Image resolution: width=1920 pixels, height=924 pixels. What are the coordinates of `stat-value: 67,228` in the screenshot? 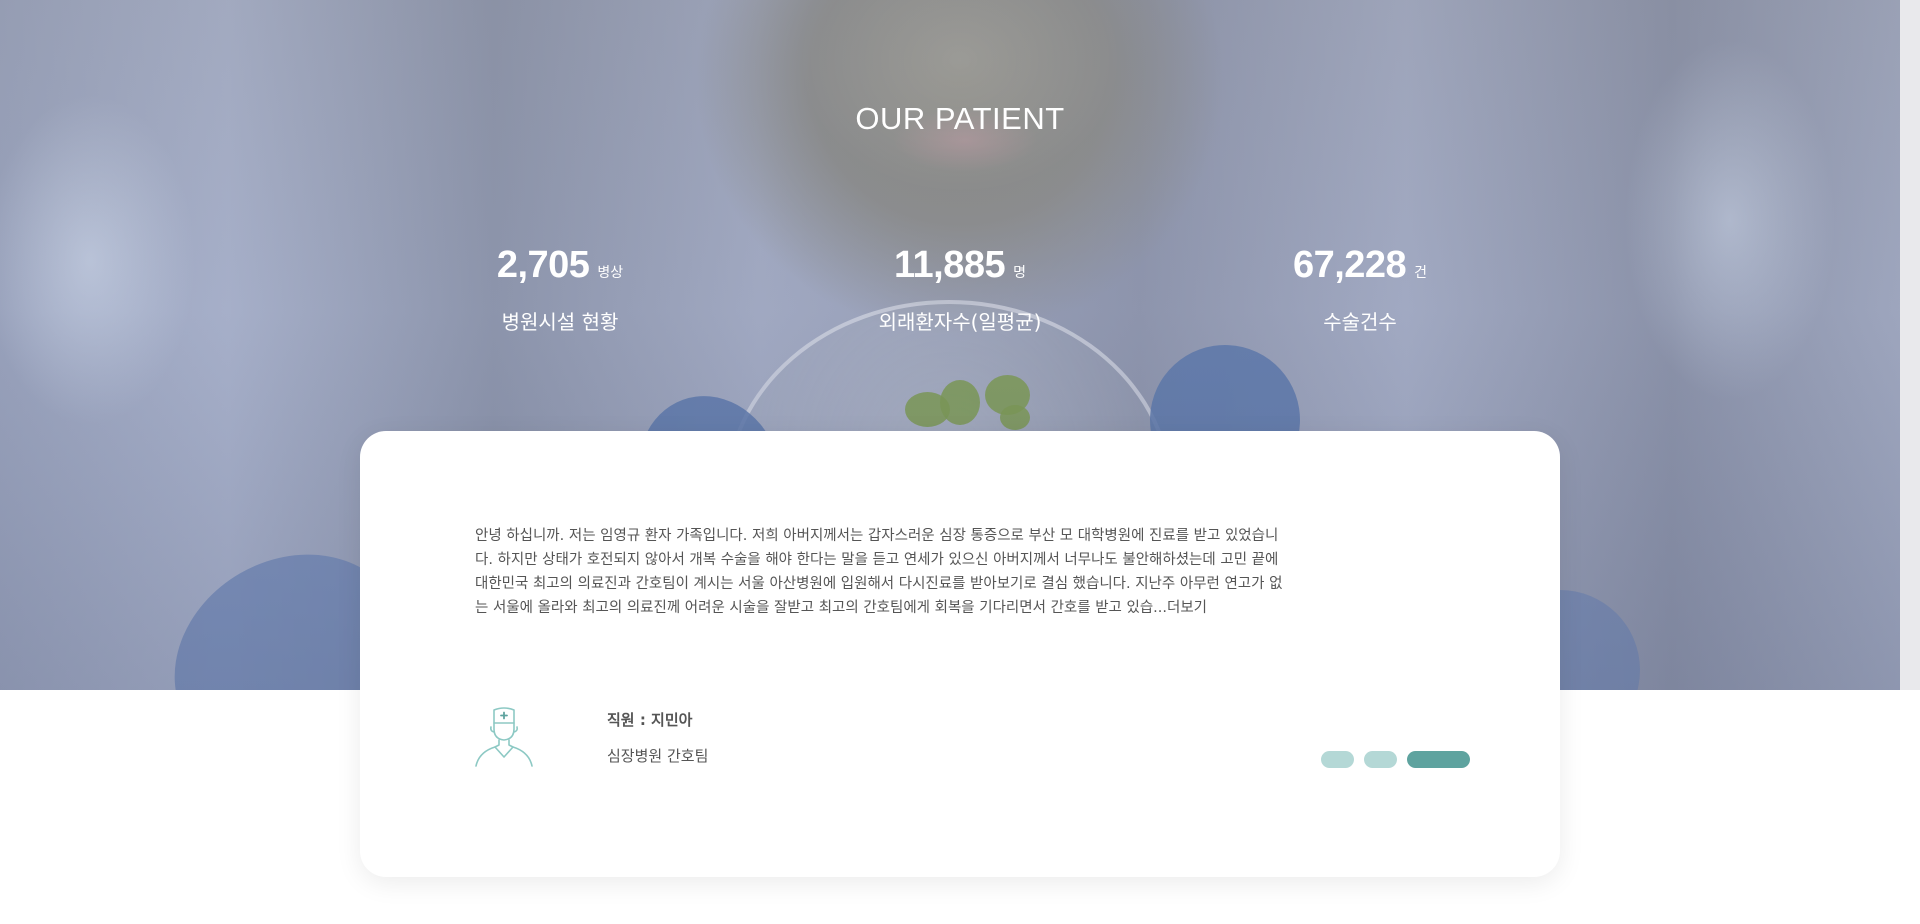 It's located at (1349, 265).